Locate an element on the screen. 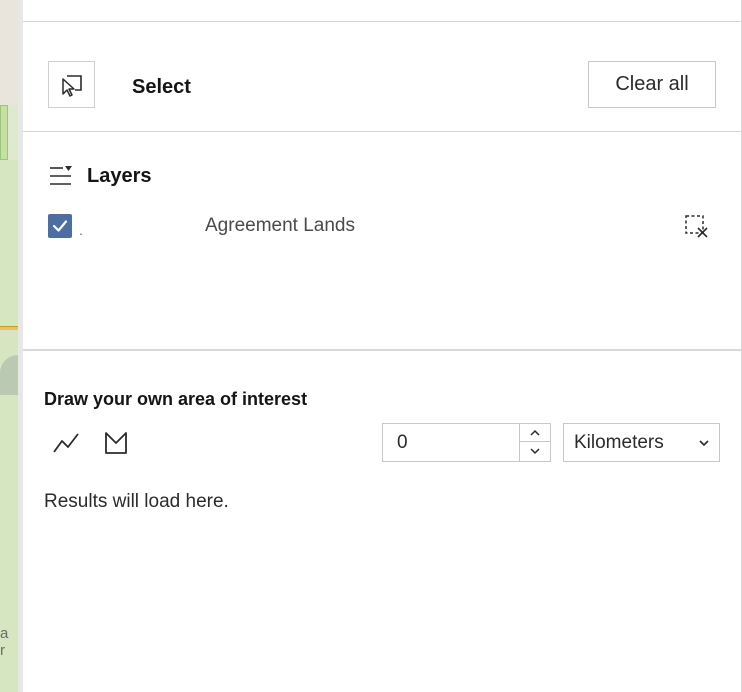 The width and height of the screenshot is (742, 692). draw-area-title: Draw your own area of interest is located at coordinates (176, 399).